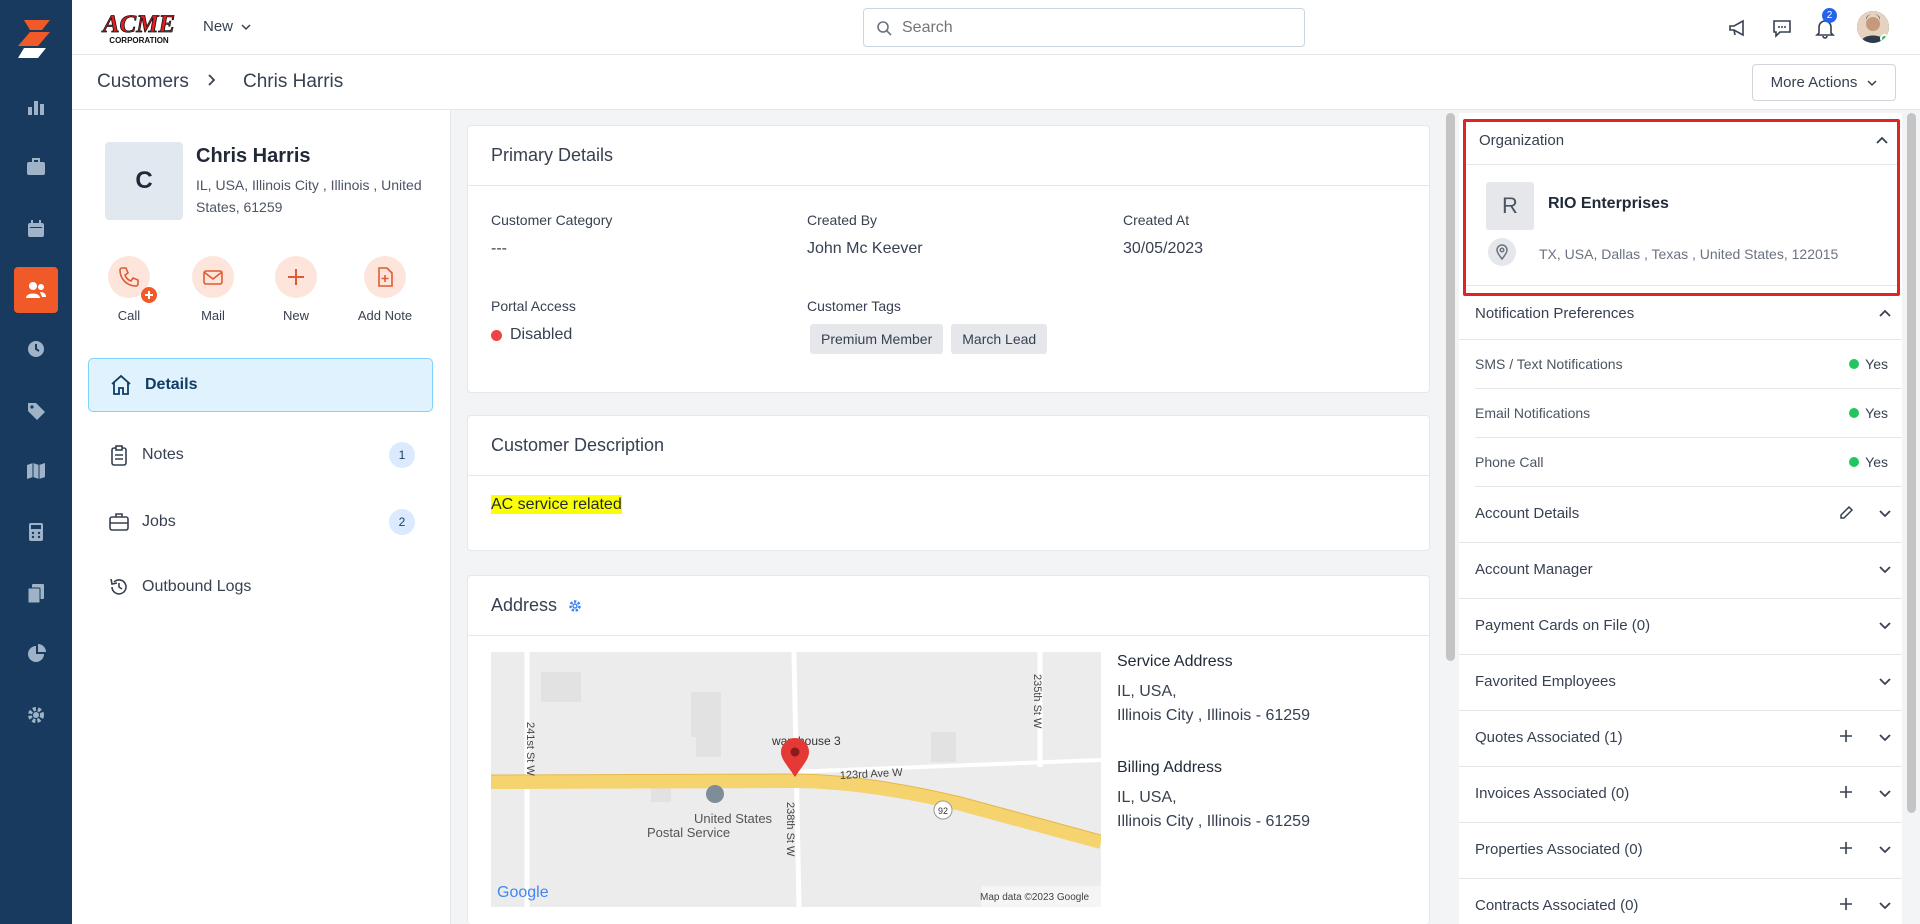 This screenshot has width=1920, height=924. Describe the element at coordinates (1035, 897) in the screenshot. I see `map-attribution: Map data ©2023 Google` at that location.